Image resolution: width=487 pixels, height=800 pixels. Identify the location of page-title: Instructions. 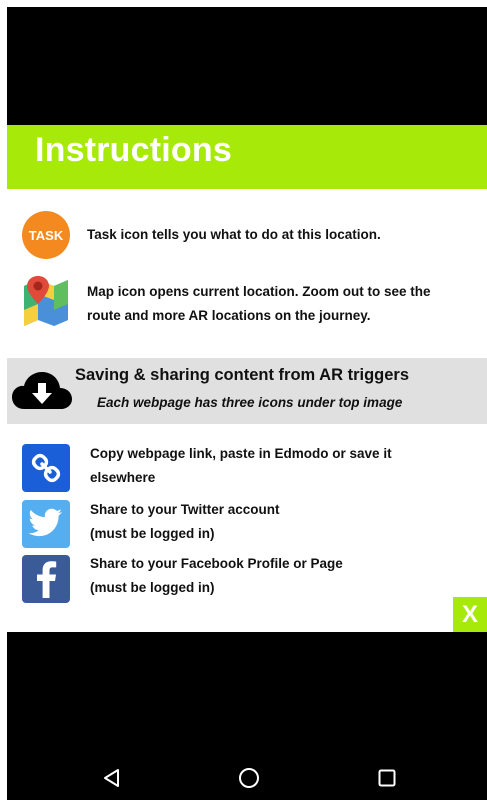
(133, 150).